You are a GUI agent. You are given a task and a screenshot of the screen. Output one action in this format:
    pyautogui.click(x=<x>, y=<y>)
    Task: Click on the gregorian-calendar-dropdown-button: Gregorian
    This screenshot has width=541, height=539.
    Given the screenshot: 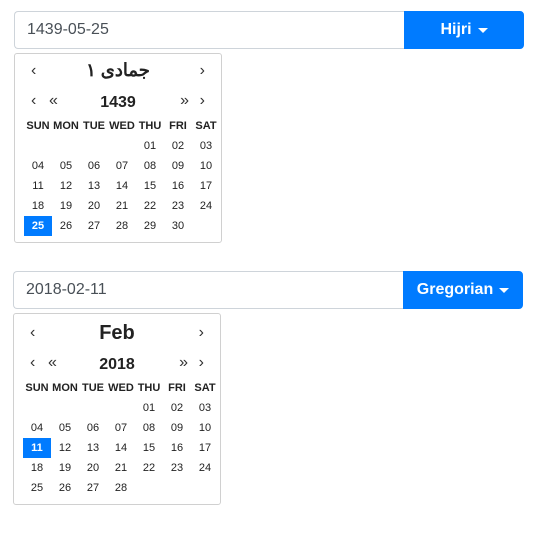 What is the action you would take?
    pyautogui.click(x=463, y=290)
    